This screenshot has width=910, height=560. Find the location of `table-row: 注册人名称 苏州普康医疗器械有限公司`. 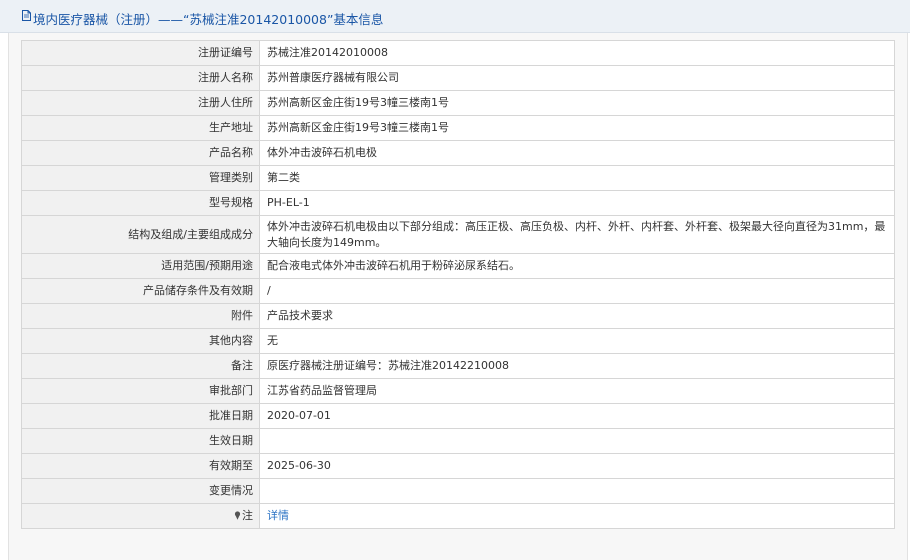

table-row: 注册人名称 苏州普康医疗器械有限公司 is located at coordinates (458, 78).